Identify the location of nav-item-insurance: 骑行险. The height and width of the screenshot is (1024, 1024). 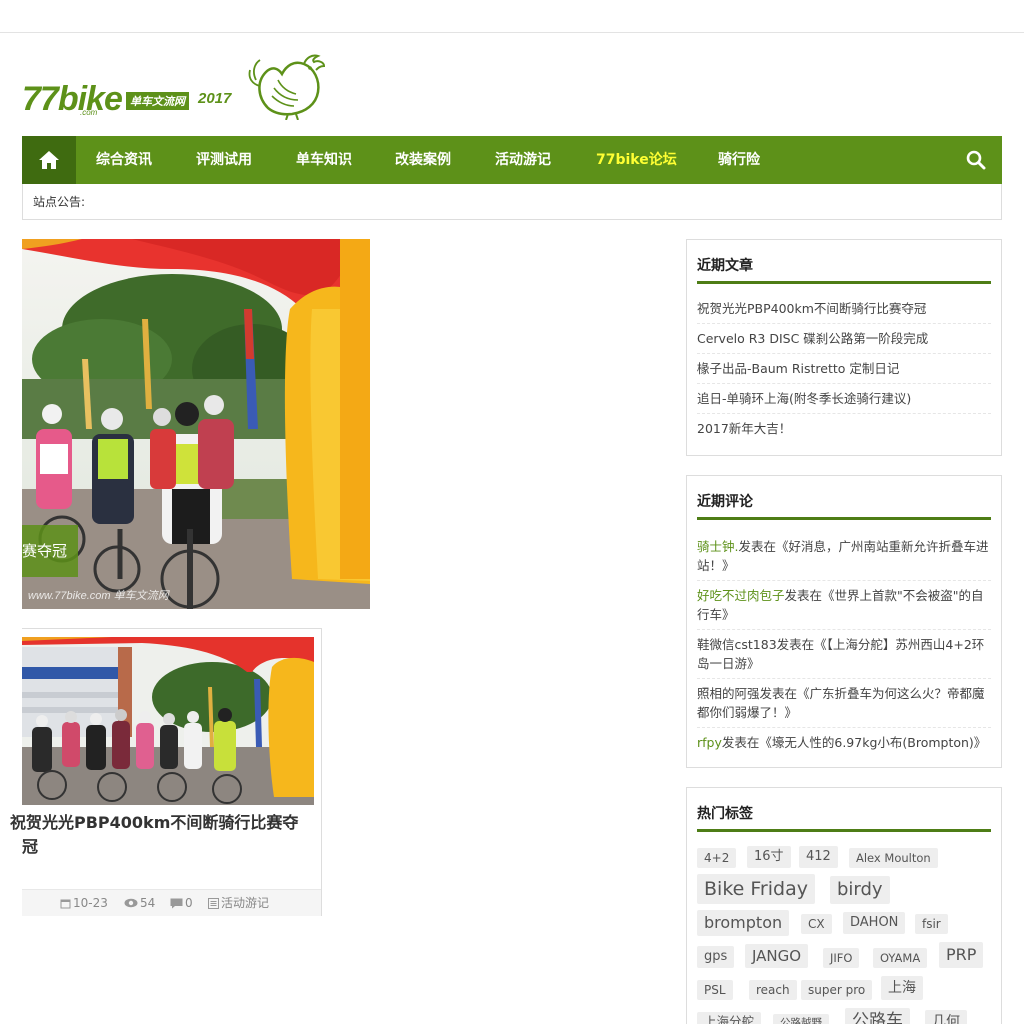
(739, 160).